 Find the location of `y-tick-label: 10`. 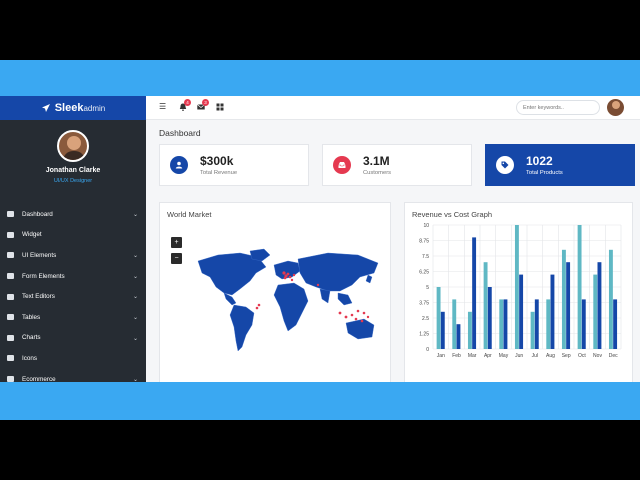

y-tick-label: 10 is located at coordinates (426, 226).